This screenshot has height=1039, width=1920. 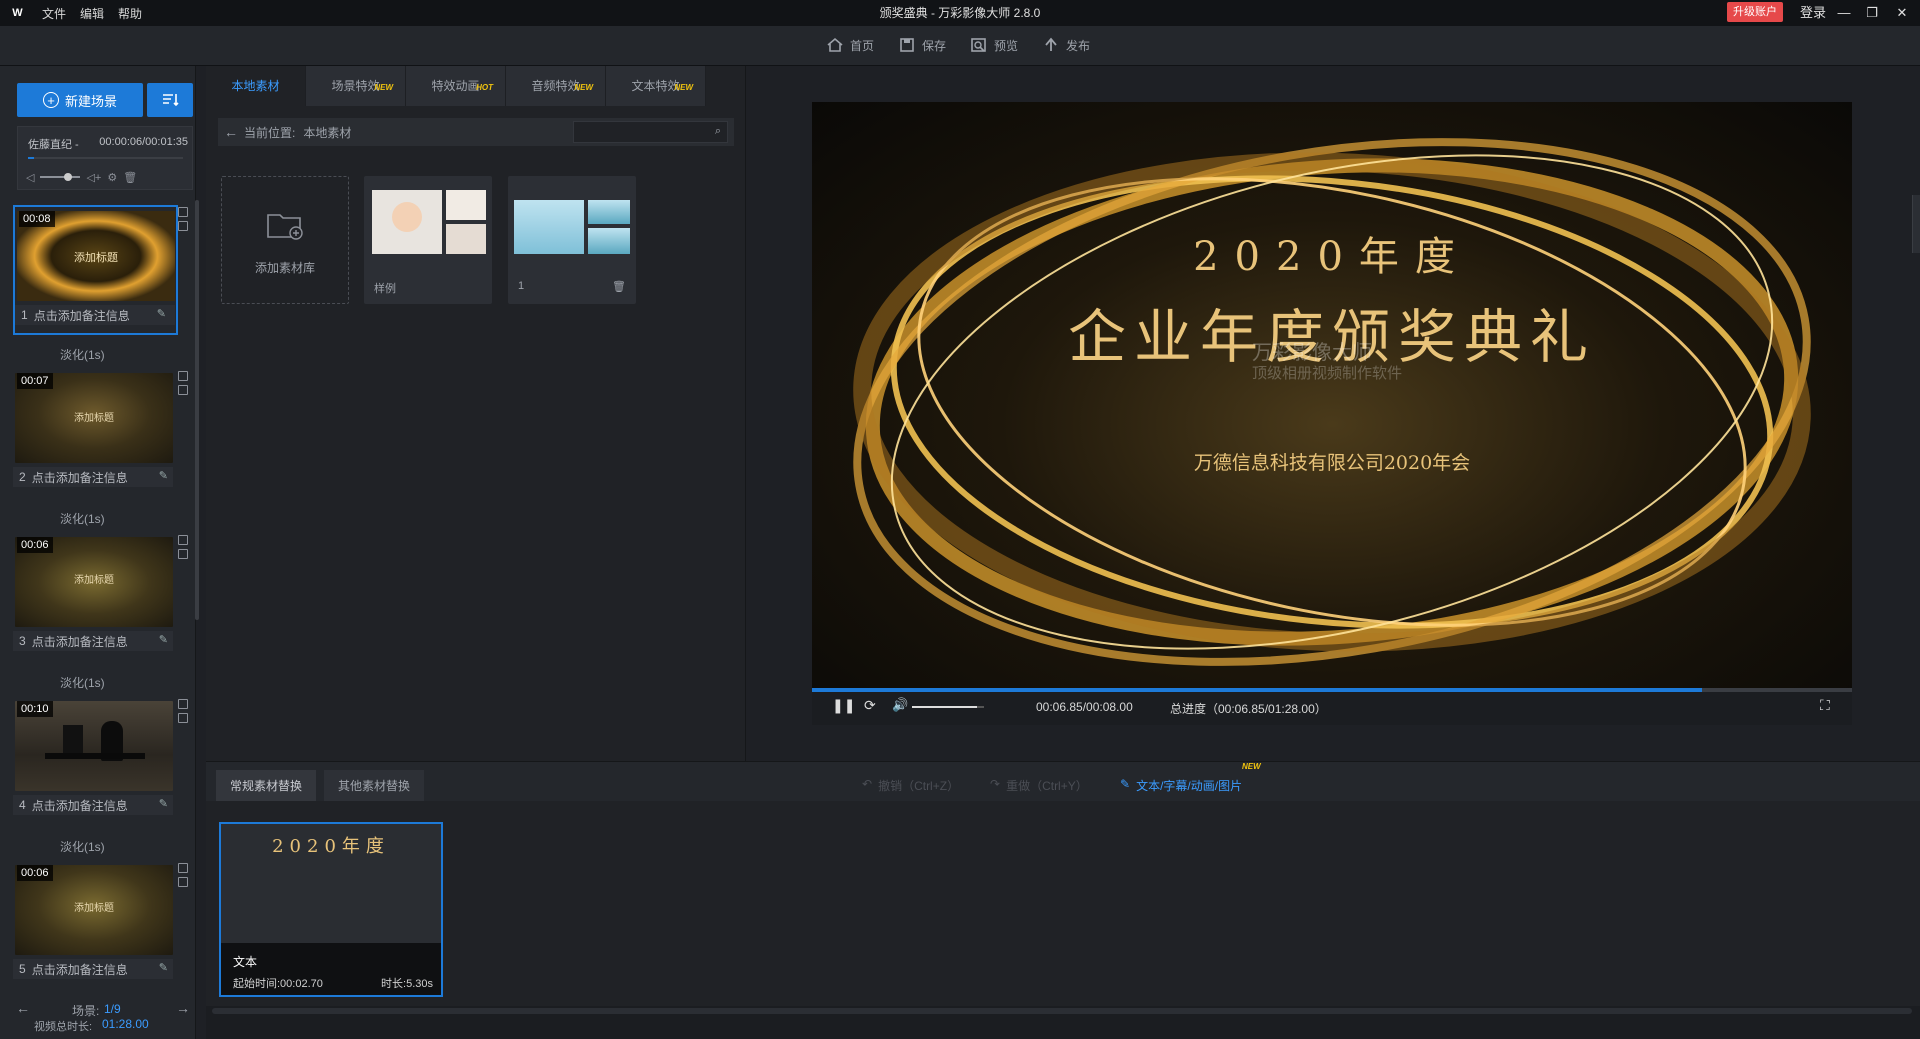 What do you see at coordinates (1181, 785) in the screenshot?
I see `edit-content-button: ✎ 文本/字幕/动画/图片` at bounding box center [1181, 785].